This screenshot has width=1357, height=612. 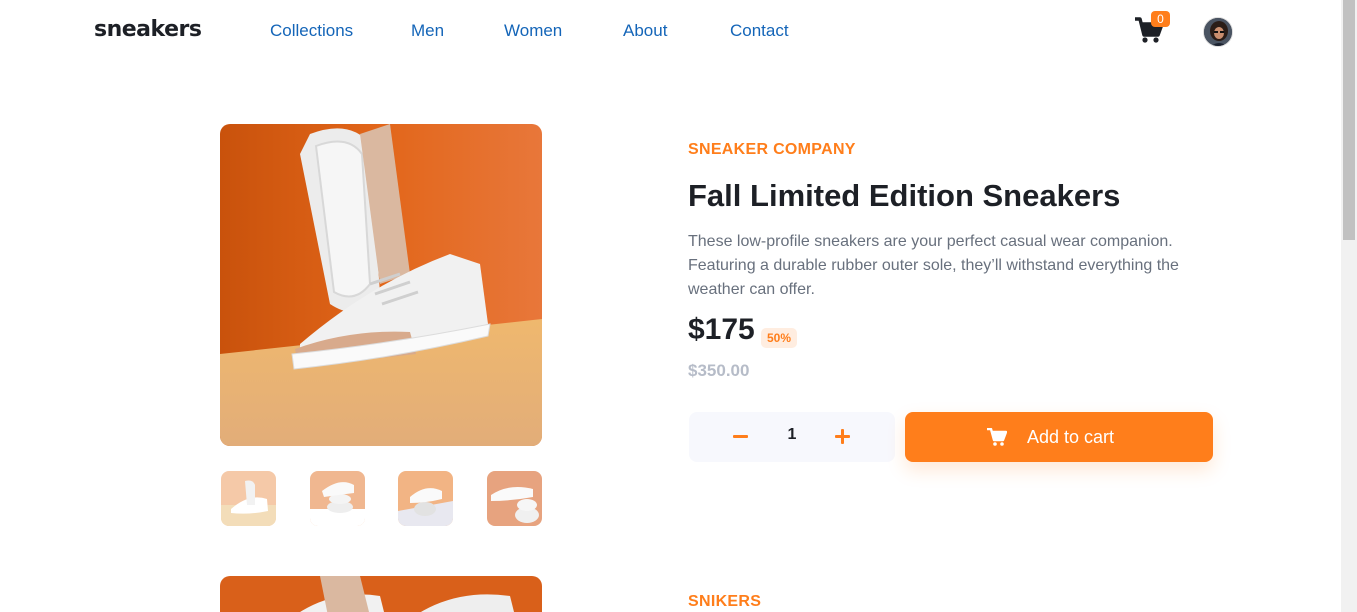 I want to click on nav-link-collections: Collections, so click(x=311, y=31).